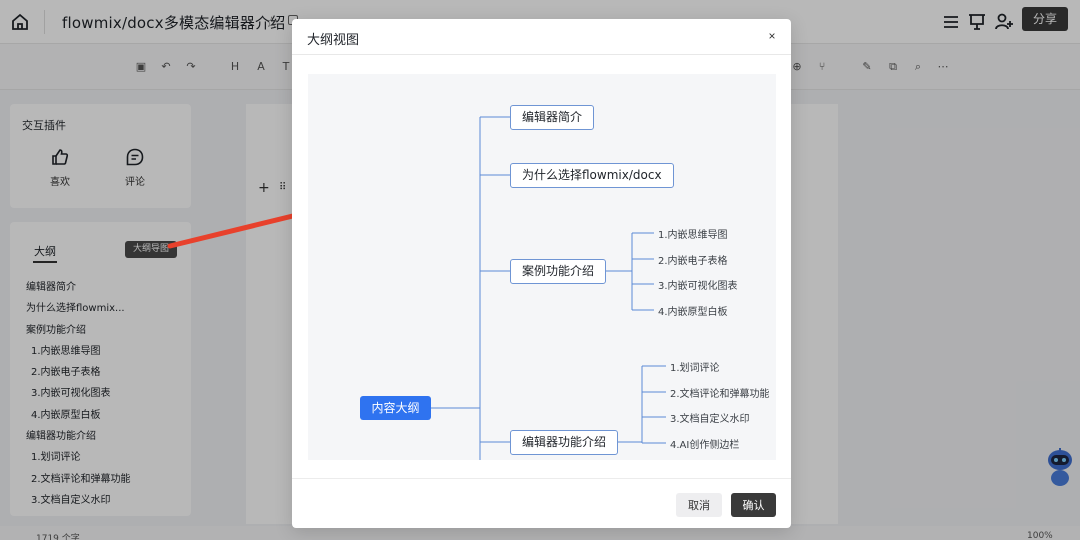 The height and width of the screenshot is (540, 1080). I want to click on mindmap-leaf-node: 4.内嵌原型白板, so click(693, 310).